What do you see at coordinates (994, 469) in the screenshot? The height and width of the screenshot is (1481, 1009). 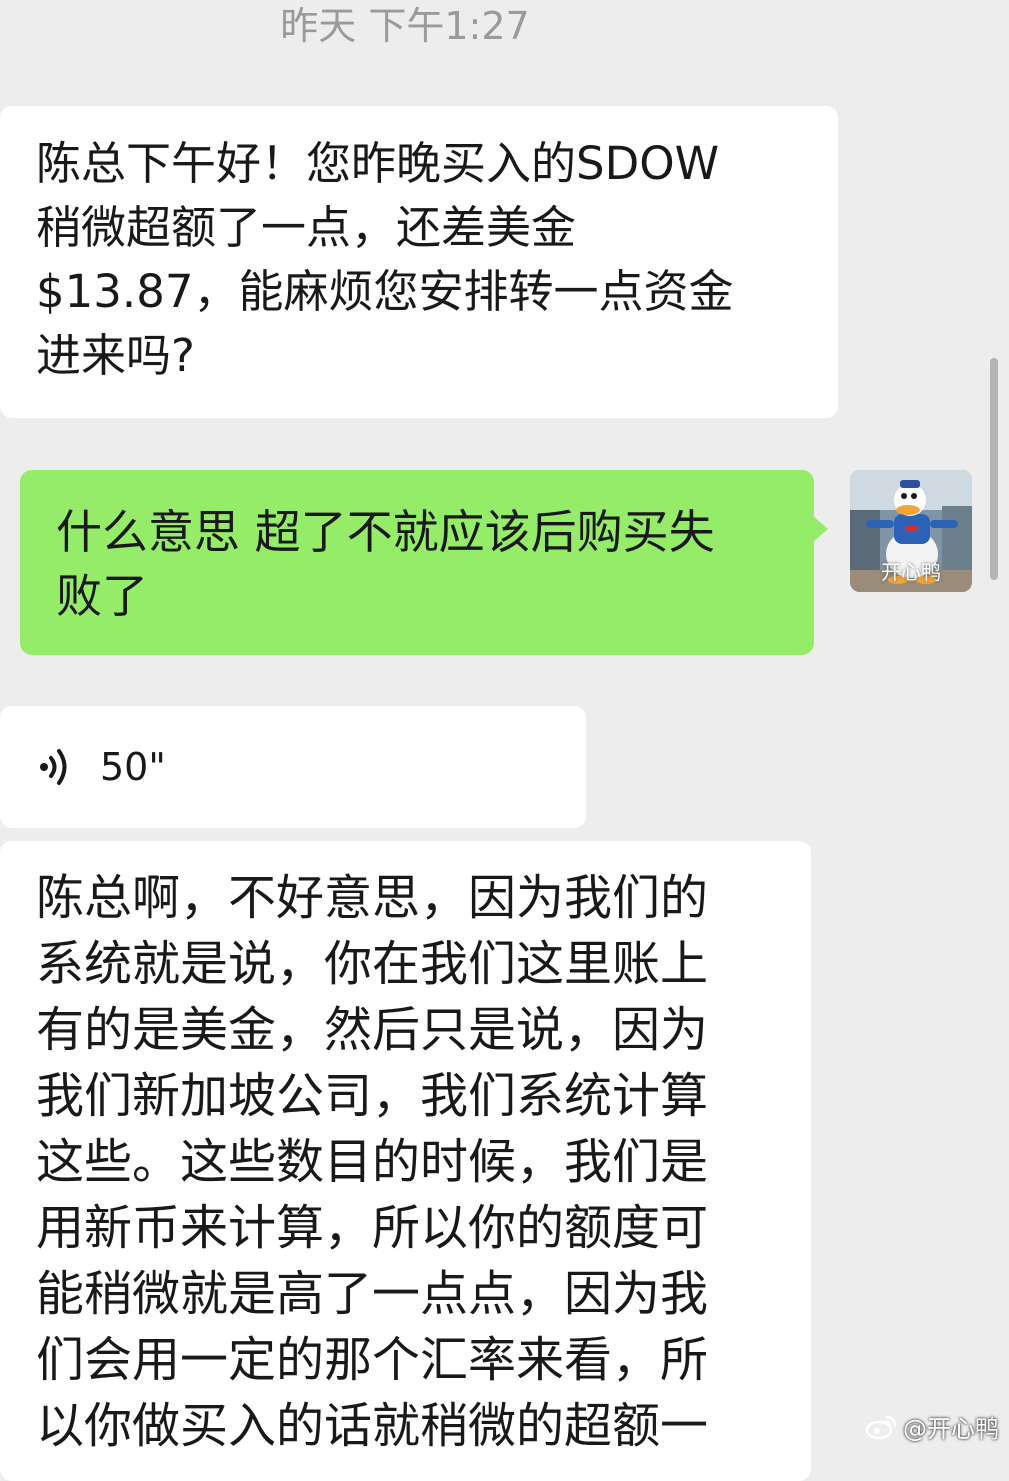 I see `scrollbar` at bounding box center [994, 469].